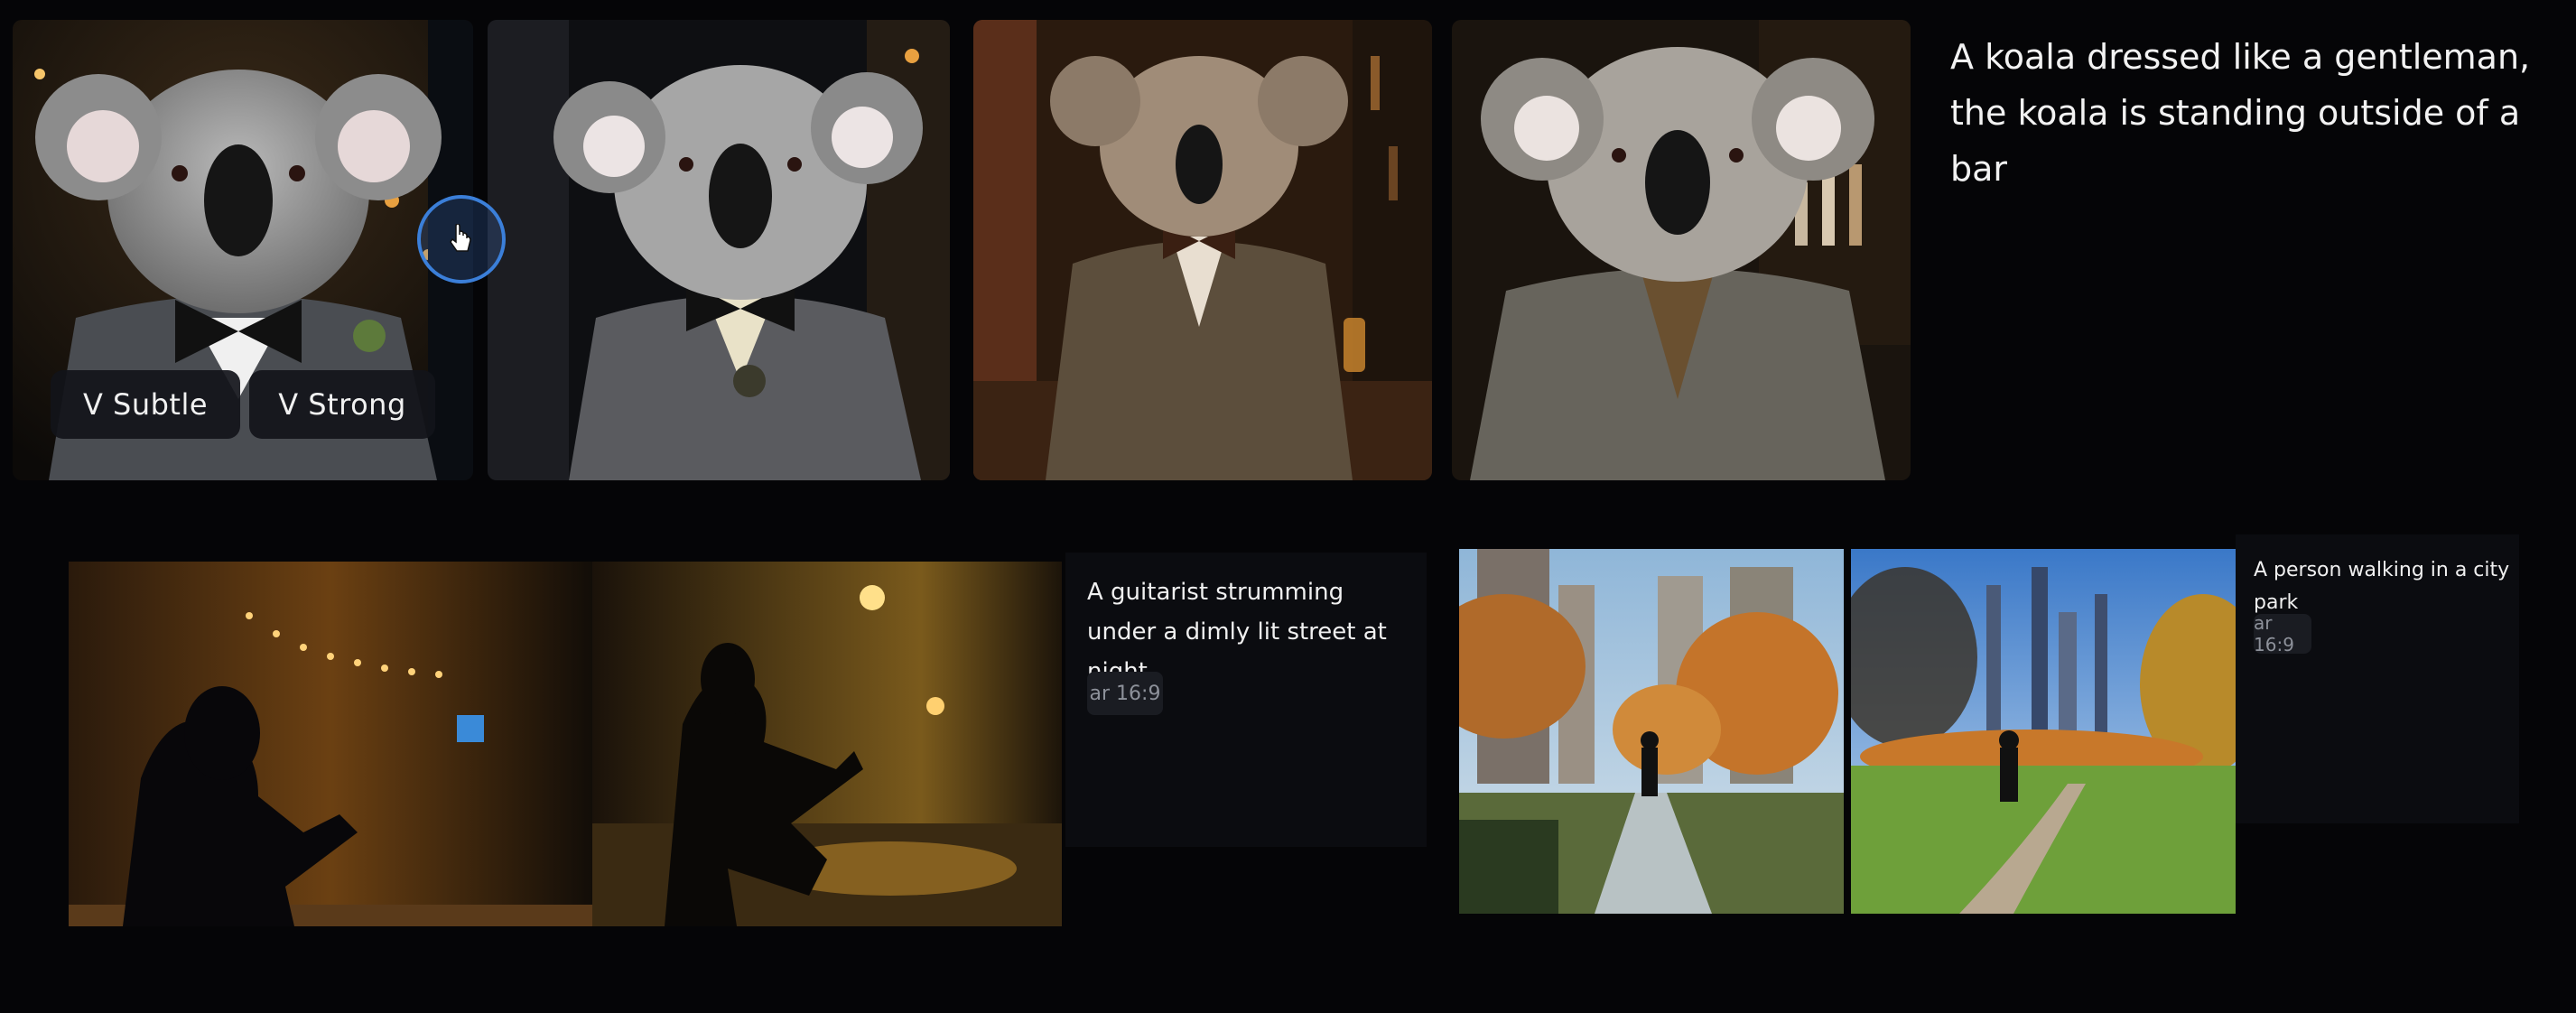 Image resolution: width=2576 pixels, height=1013 pixels. What do you see at coordinates (2282, 633) in the screenshot?
I see `park-aspect-ratio-tag: ar 16:9` at bounding box center [2282, 633].